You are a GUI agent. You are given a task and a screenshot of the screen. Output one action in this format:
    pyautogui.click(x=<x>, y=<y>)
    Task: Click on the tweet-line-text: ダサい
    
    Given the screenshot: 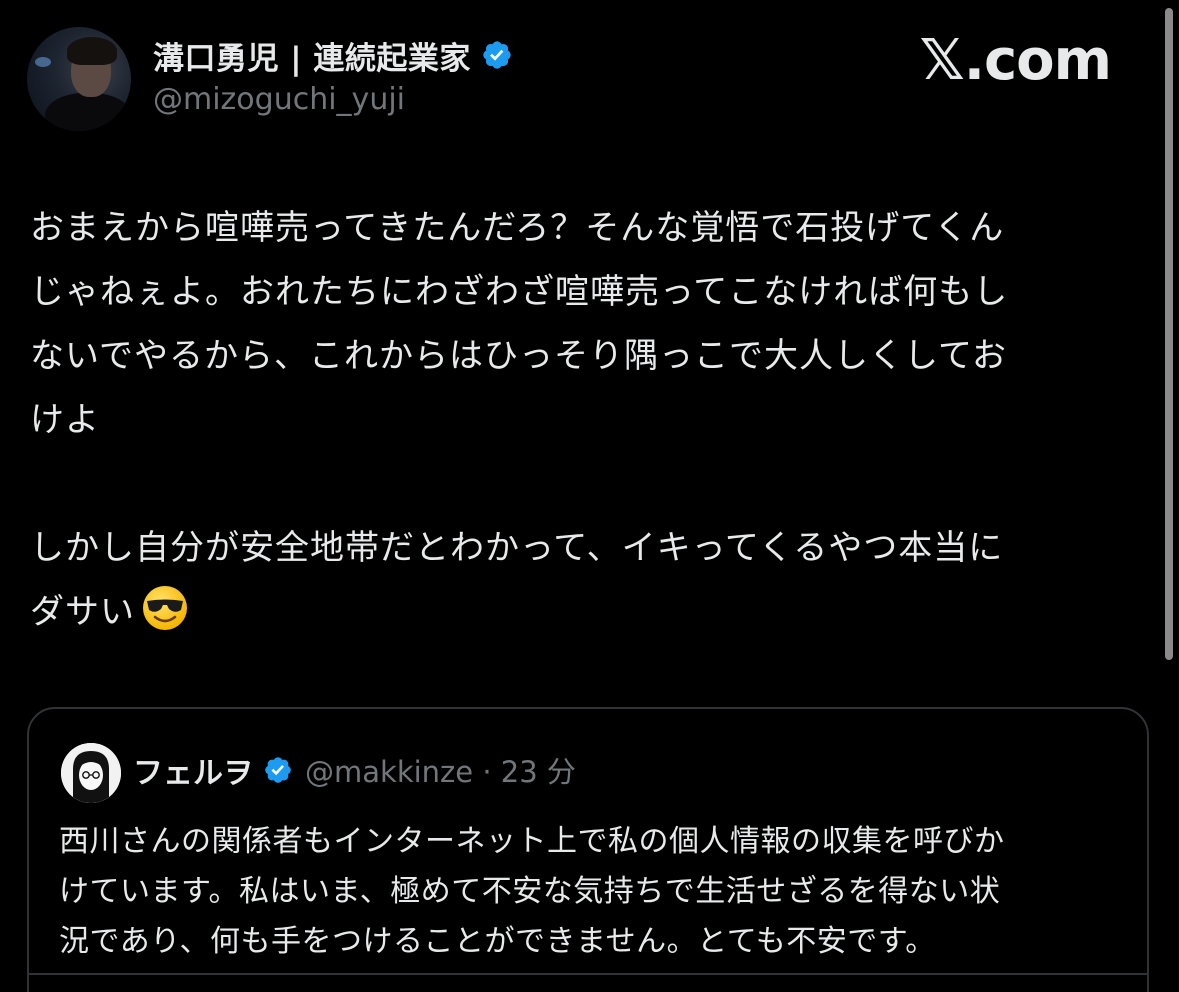 What is the action you would take?
    pyautogui.click(x=82, y=612)
    